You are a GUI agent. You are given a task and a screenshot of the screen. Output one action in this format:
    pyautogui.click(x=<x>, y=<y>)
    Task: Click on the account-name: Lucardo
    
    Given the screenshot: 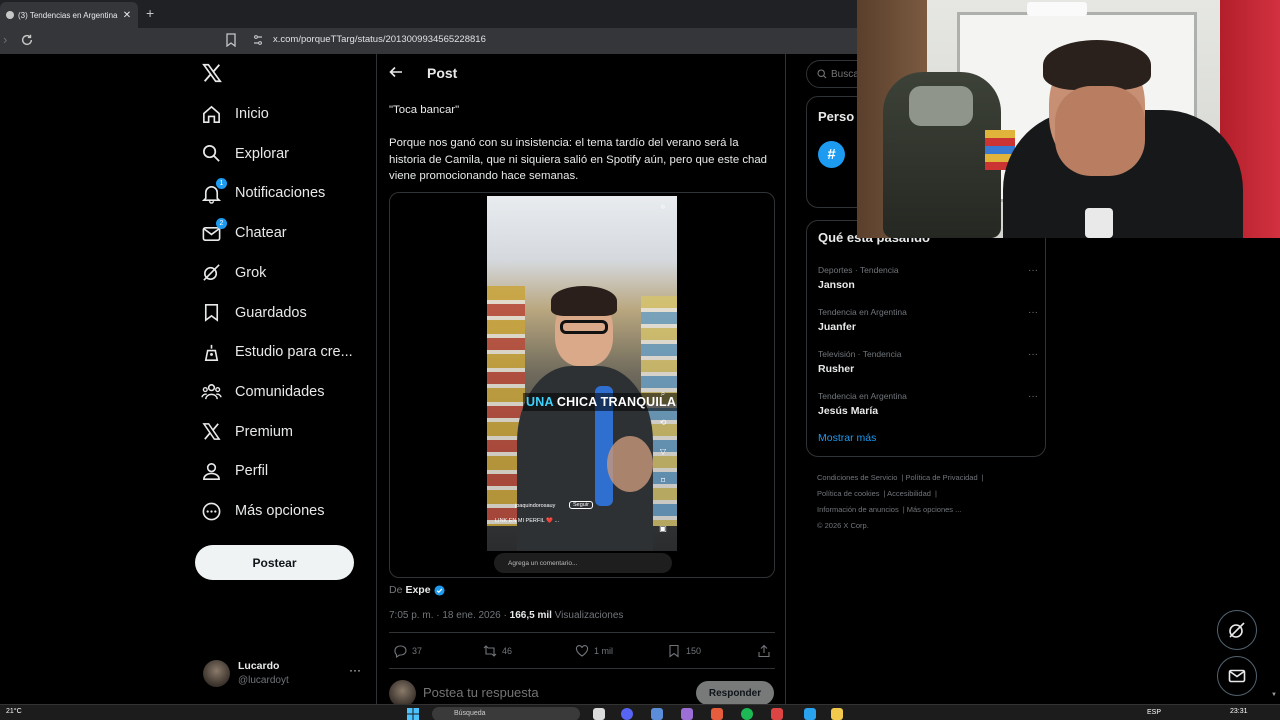 What is the action you would take?
    pyautogui.click(x=259, y=666)
    